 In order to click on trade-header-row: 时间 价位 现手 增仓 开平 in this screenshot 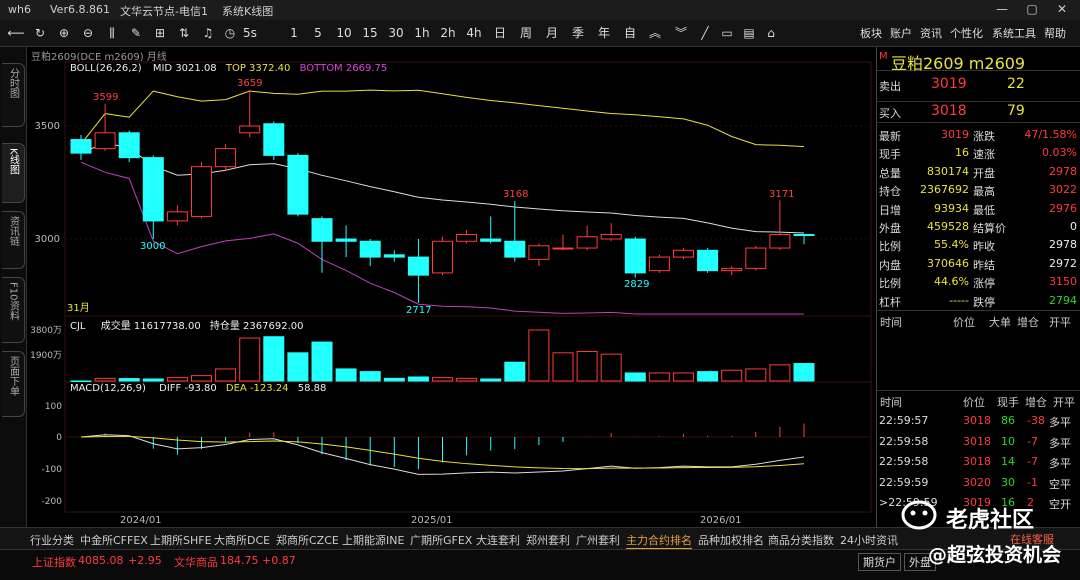, I will do `click(978, 399)`.